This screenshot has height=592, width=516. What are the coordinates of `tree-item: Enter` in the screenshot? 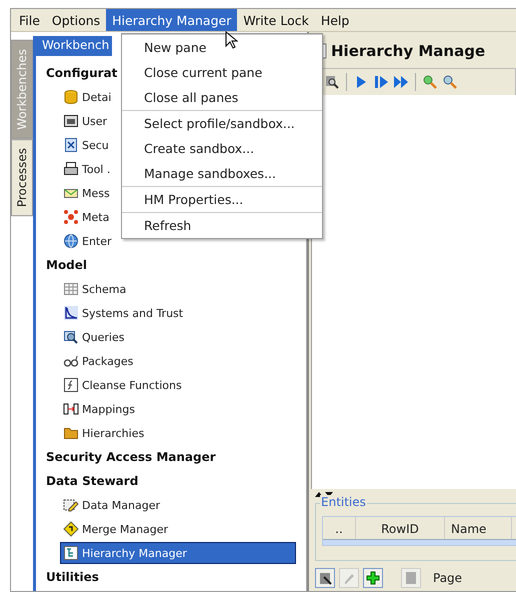 It's located at (87, 241).